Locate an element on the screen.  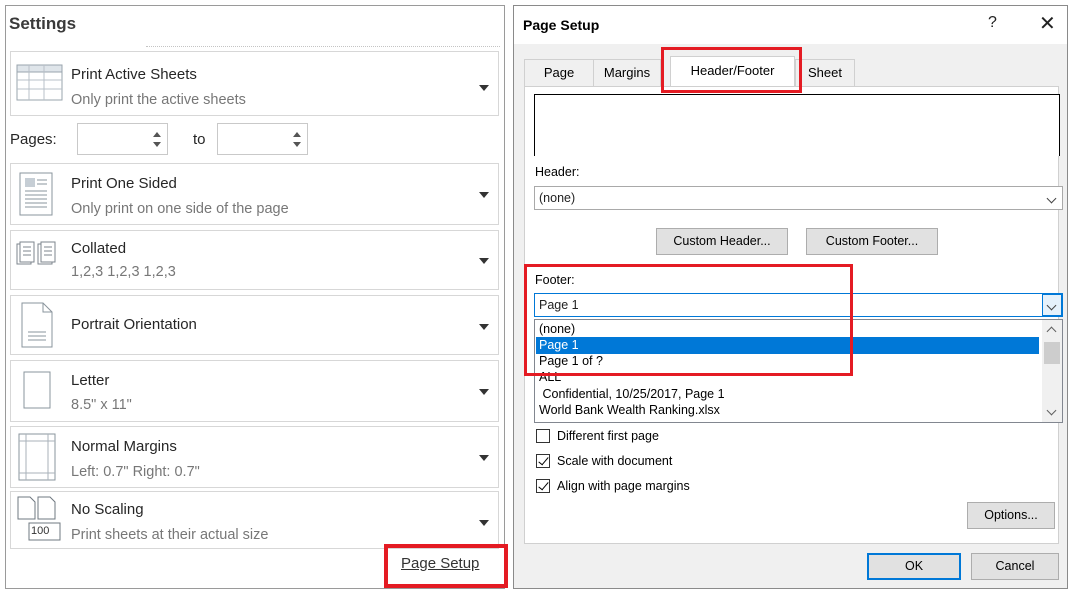
portrait-page-icon is located at coordinates (37, 325).